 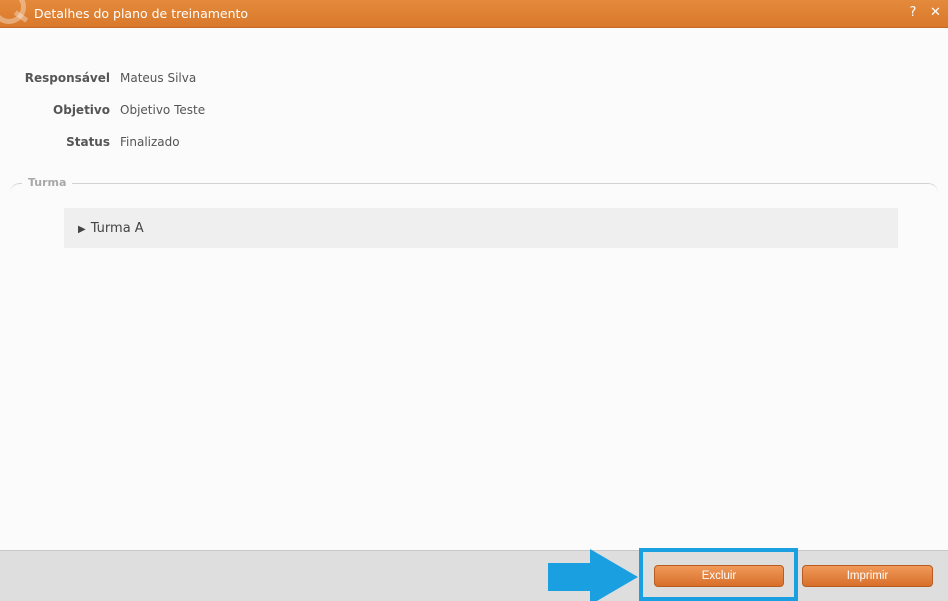 I want to click on title-actions: ? ✕, so click(x=924, y=12).